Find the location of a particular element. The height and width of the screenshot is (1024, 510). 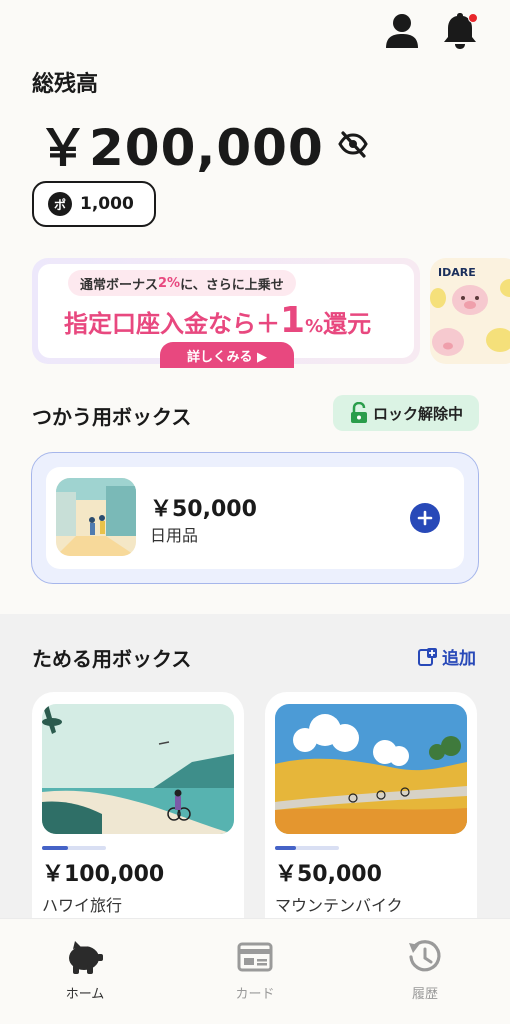

add-save-box-label: 追加 is located at coordinates (459, 659).